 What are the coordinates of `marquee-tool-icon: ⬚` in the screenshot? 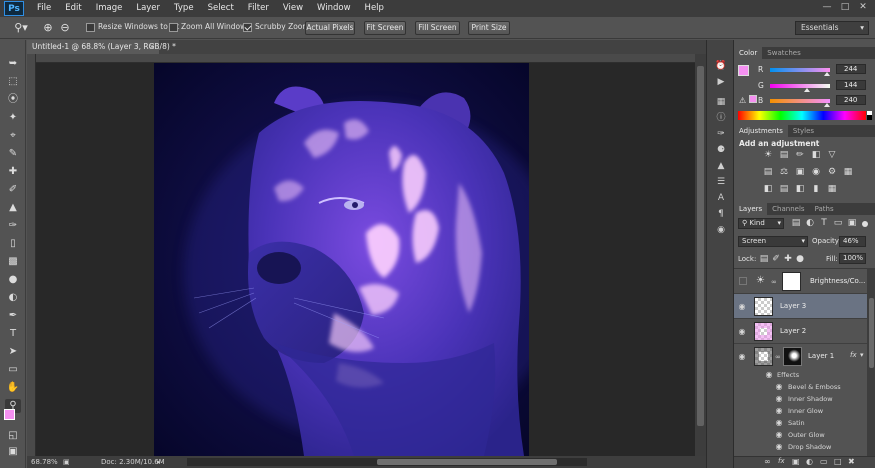 It's located at (13, 82).